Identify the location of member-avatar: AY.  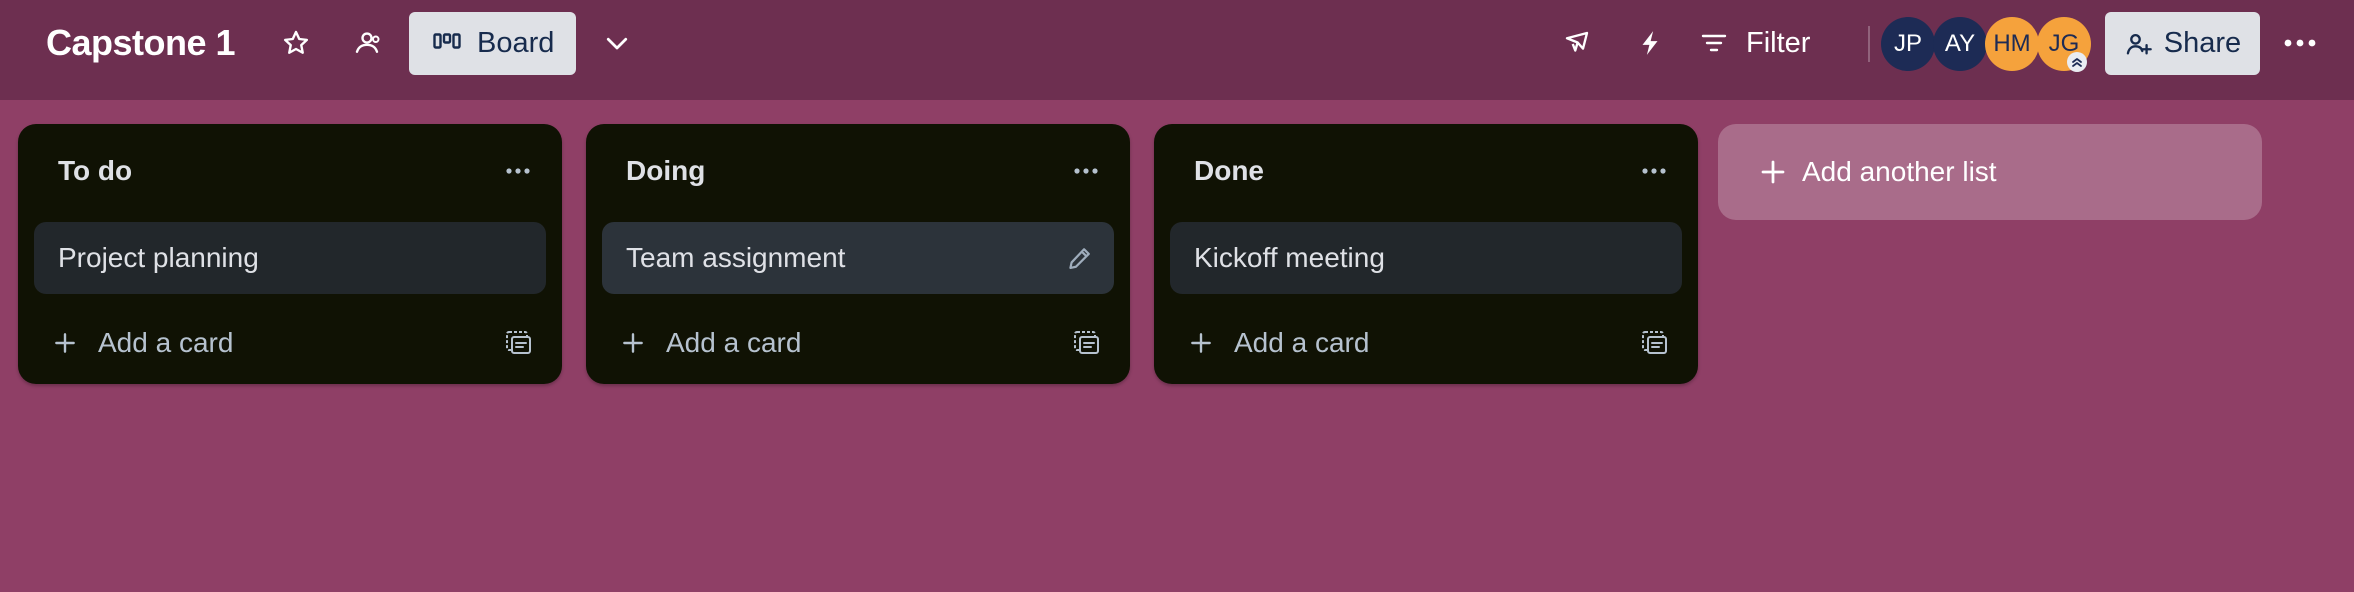
(1960, 44).